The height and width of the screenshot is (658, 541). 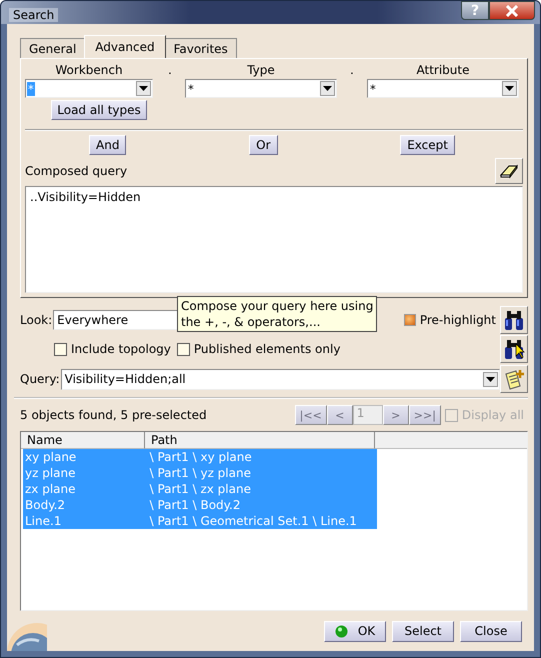 I want to click on tab: Favorites, so click(x=200, y=48).